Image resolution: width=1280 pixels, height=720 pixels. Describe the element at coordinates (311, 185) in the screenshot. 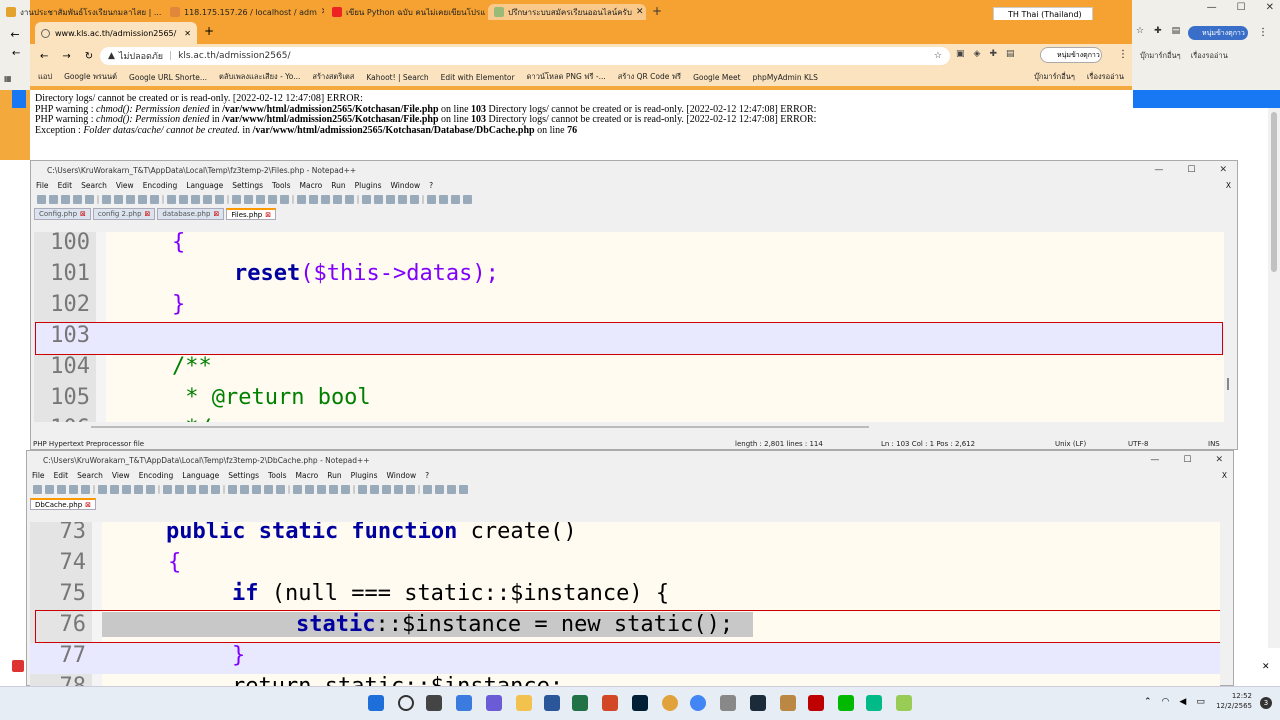

I see `menu-macro: Macro` at that location.